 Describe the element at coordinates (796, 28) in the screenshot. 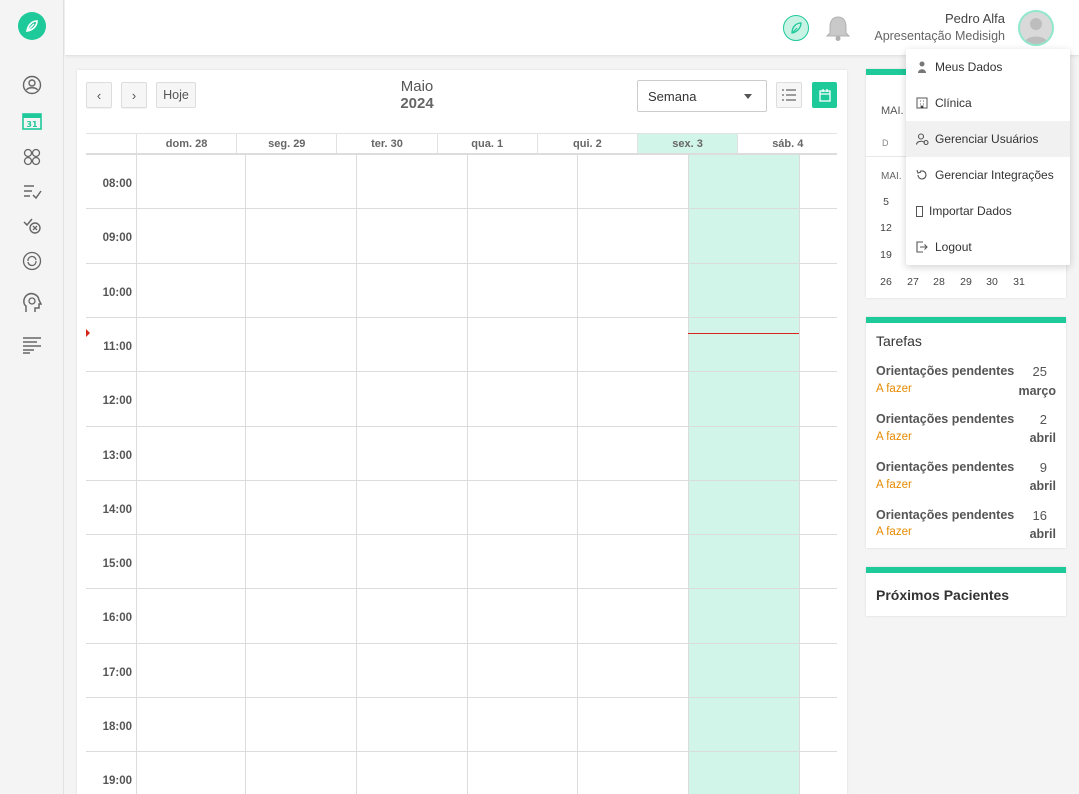

I see `leaf-icon` at that location.